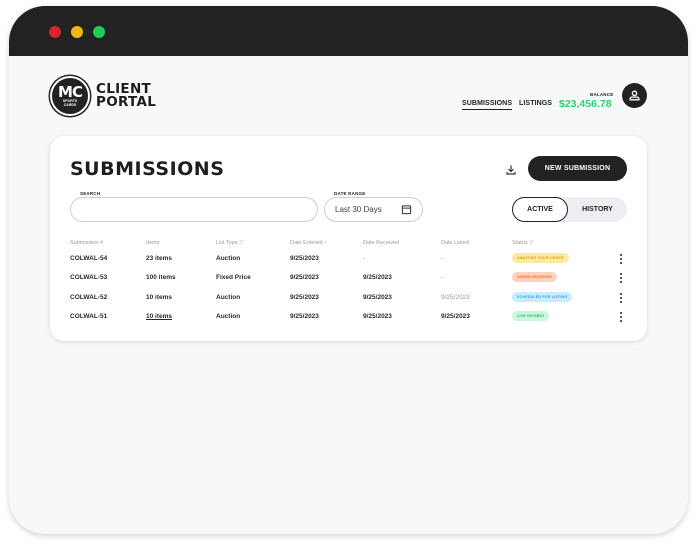  Describe the element at coordinates (70, 92) in the screenshot. I see `logo-initials: MC` at that location.